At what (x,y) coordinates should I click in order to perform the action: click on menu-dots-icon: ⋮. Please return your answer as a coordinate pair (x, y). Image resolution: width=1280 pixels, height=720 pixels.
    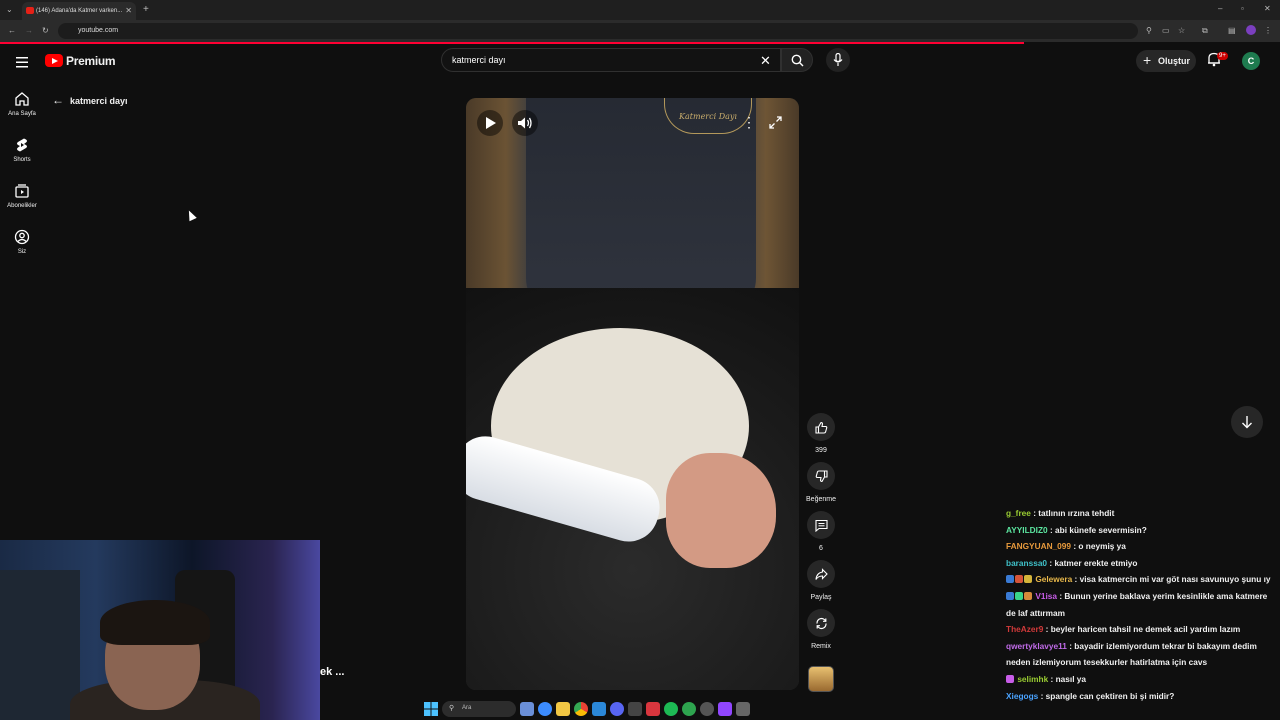
    Looking at the image, I should click on (1268, 30).